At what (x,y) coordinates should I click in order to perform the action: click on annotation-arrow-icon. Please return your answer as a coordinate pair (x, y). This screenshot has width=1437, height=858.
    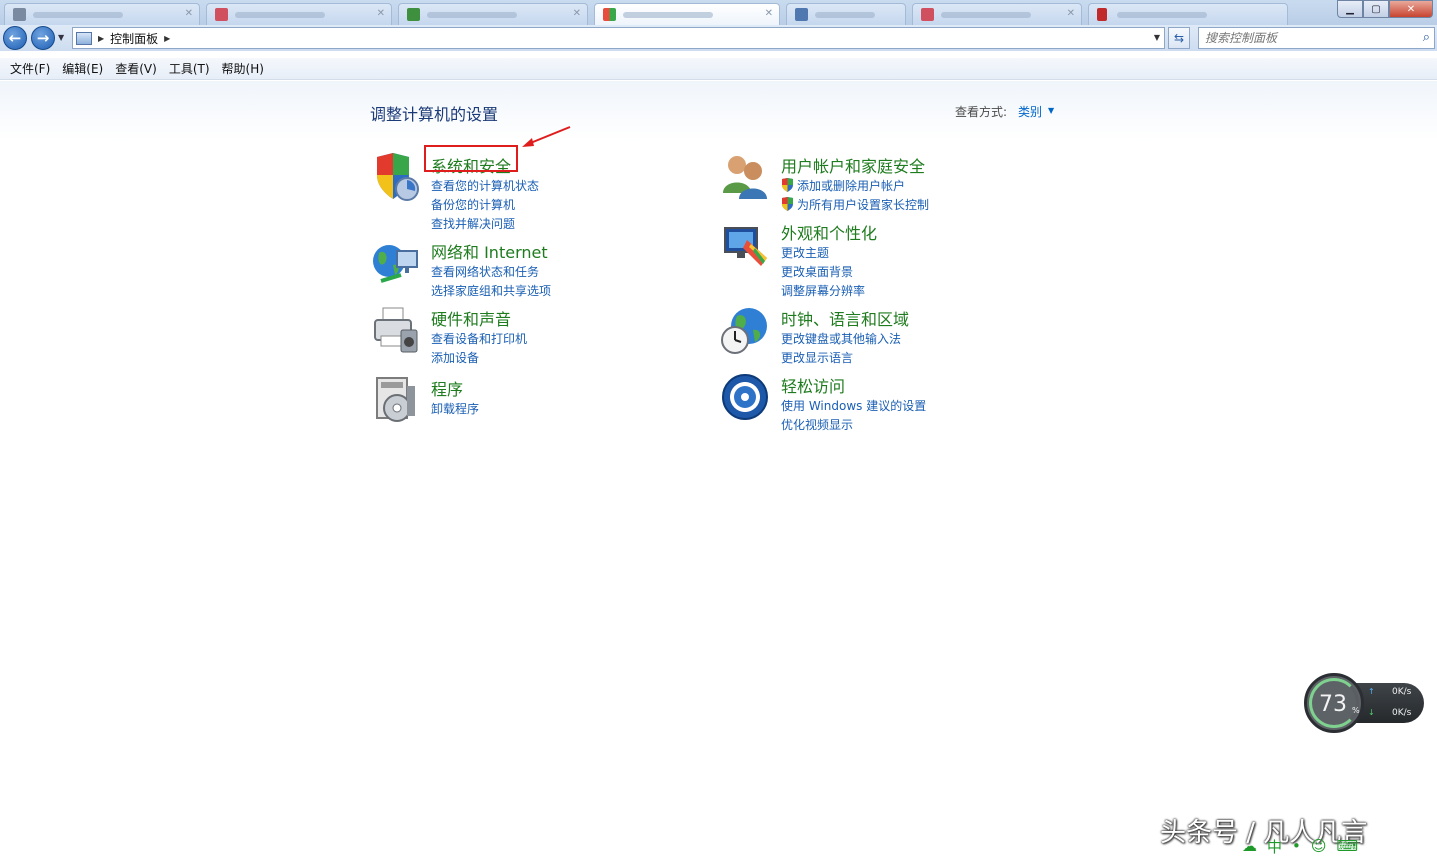
    Looking at the image, I should click on (546, 136).